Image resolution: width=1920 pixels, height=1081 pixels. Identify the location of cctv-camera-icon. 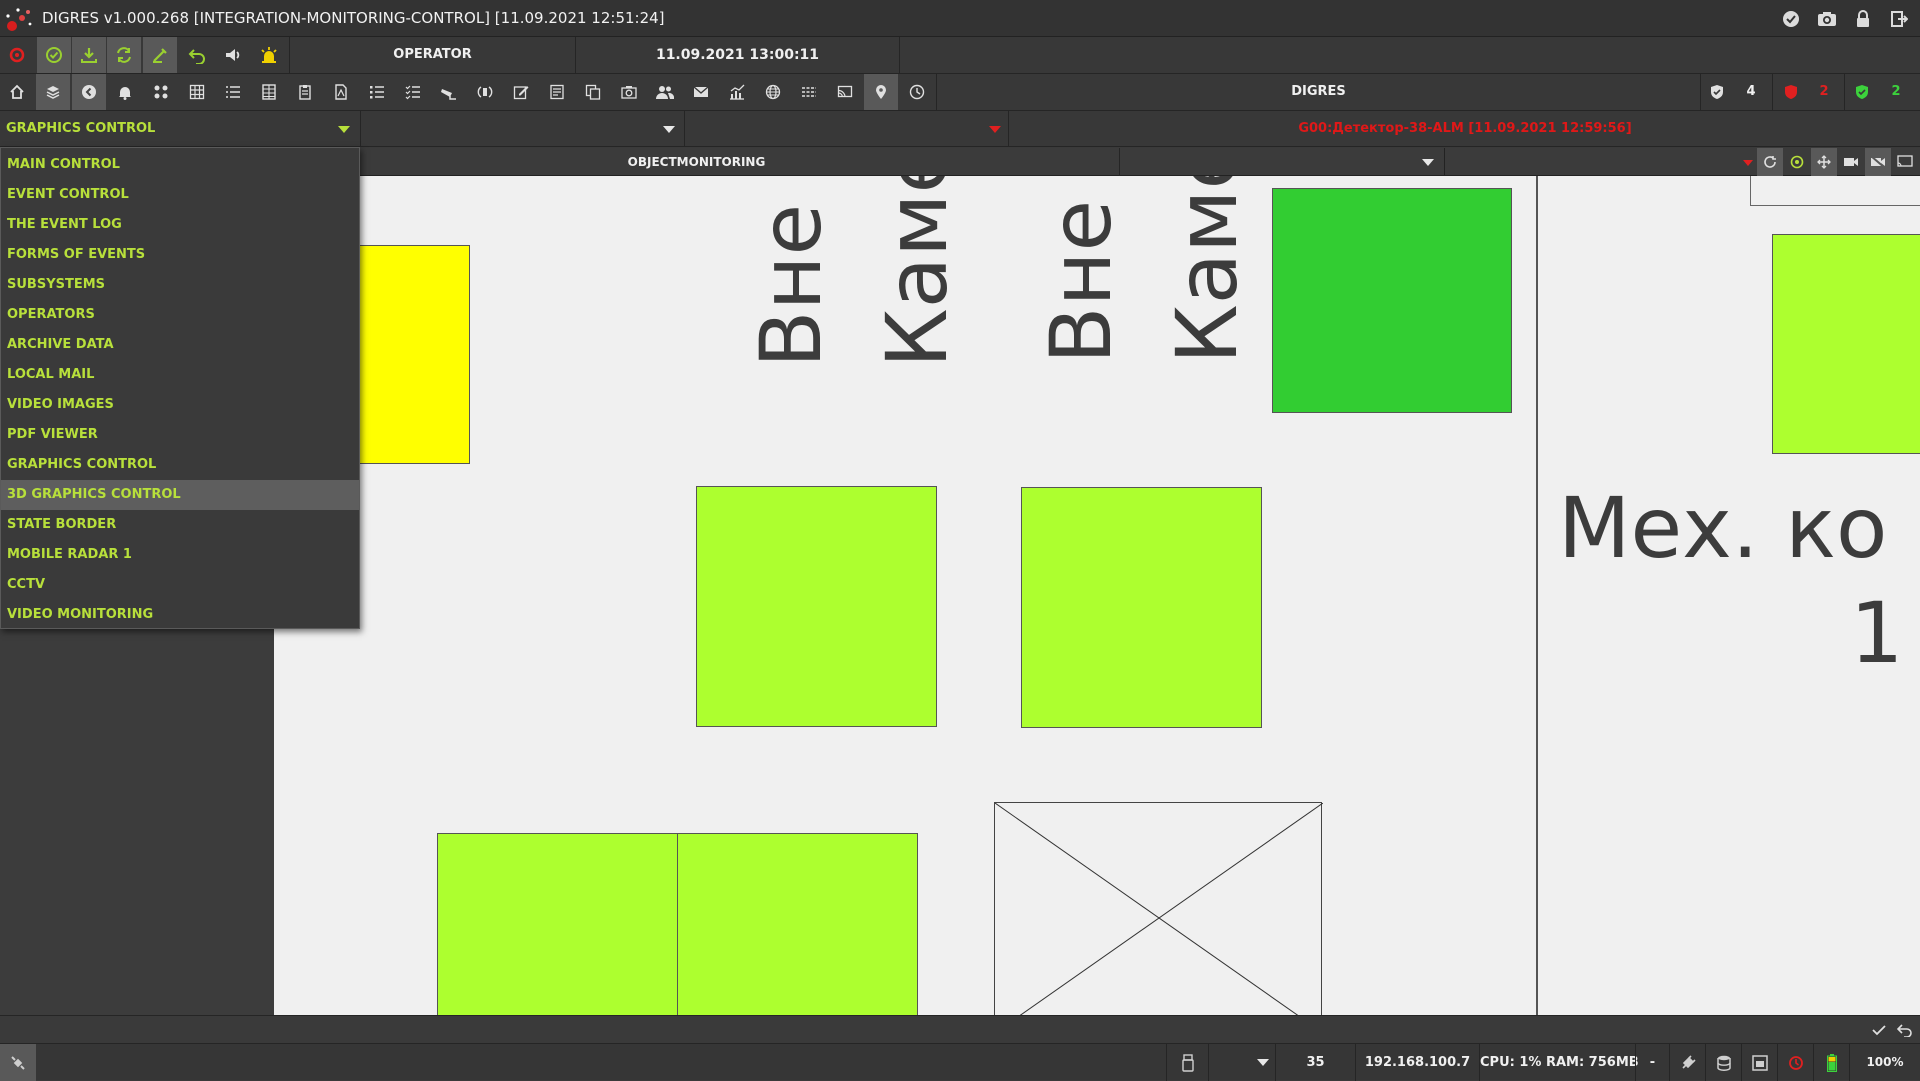
(449, 92).